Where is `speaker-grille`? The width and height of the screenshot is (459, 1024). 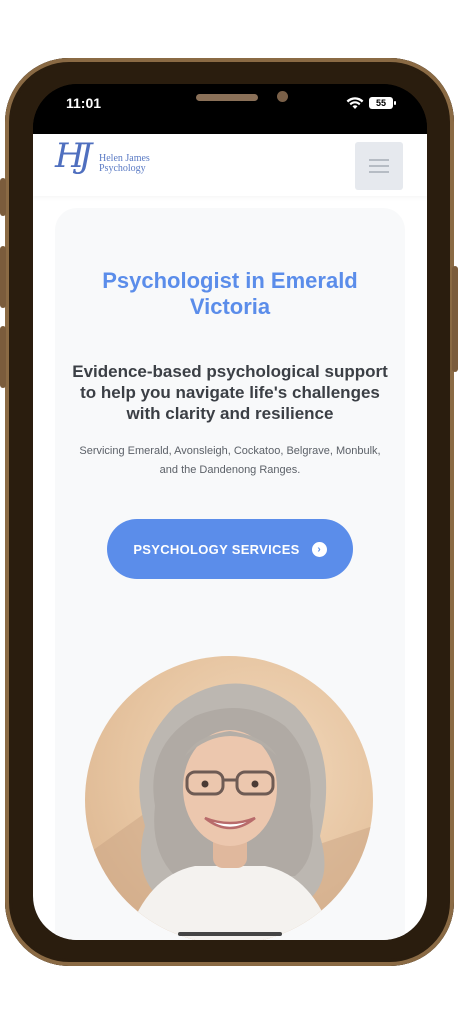 speaker-grille is located at coordinates (227, 97).